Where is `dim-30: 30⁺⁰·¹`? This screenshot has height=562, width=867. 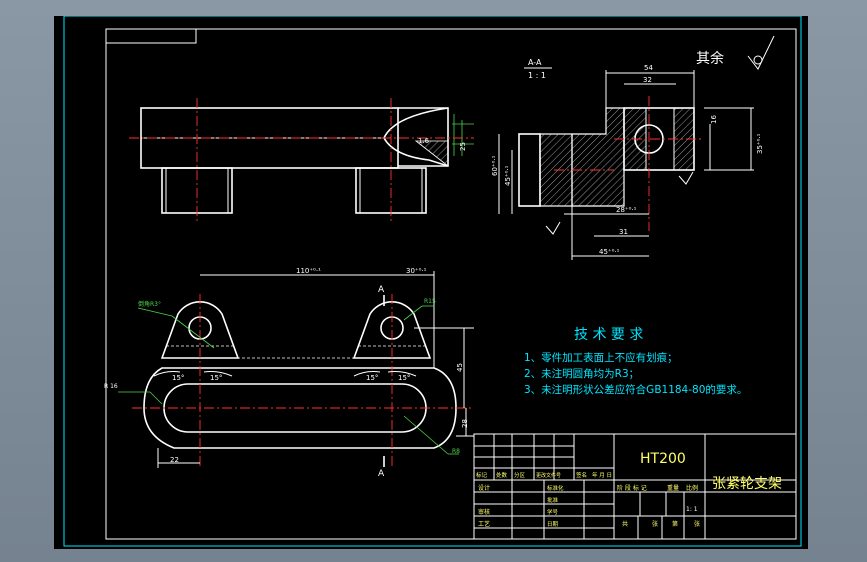 dim-30: 30⁺⁰·¹ is located at coordinates (416, 271).